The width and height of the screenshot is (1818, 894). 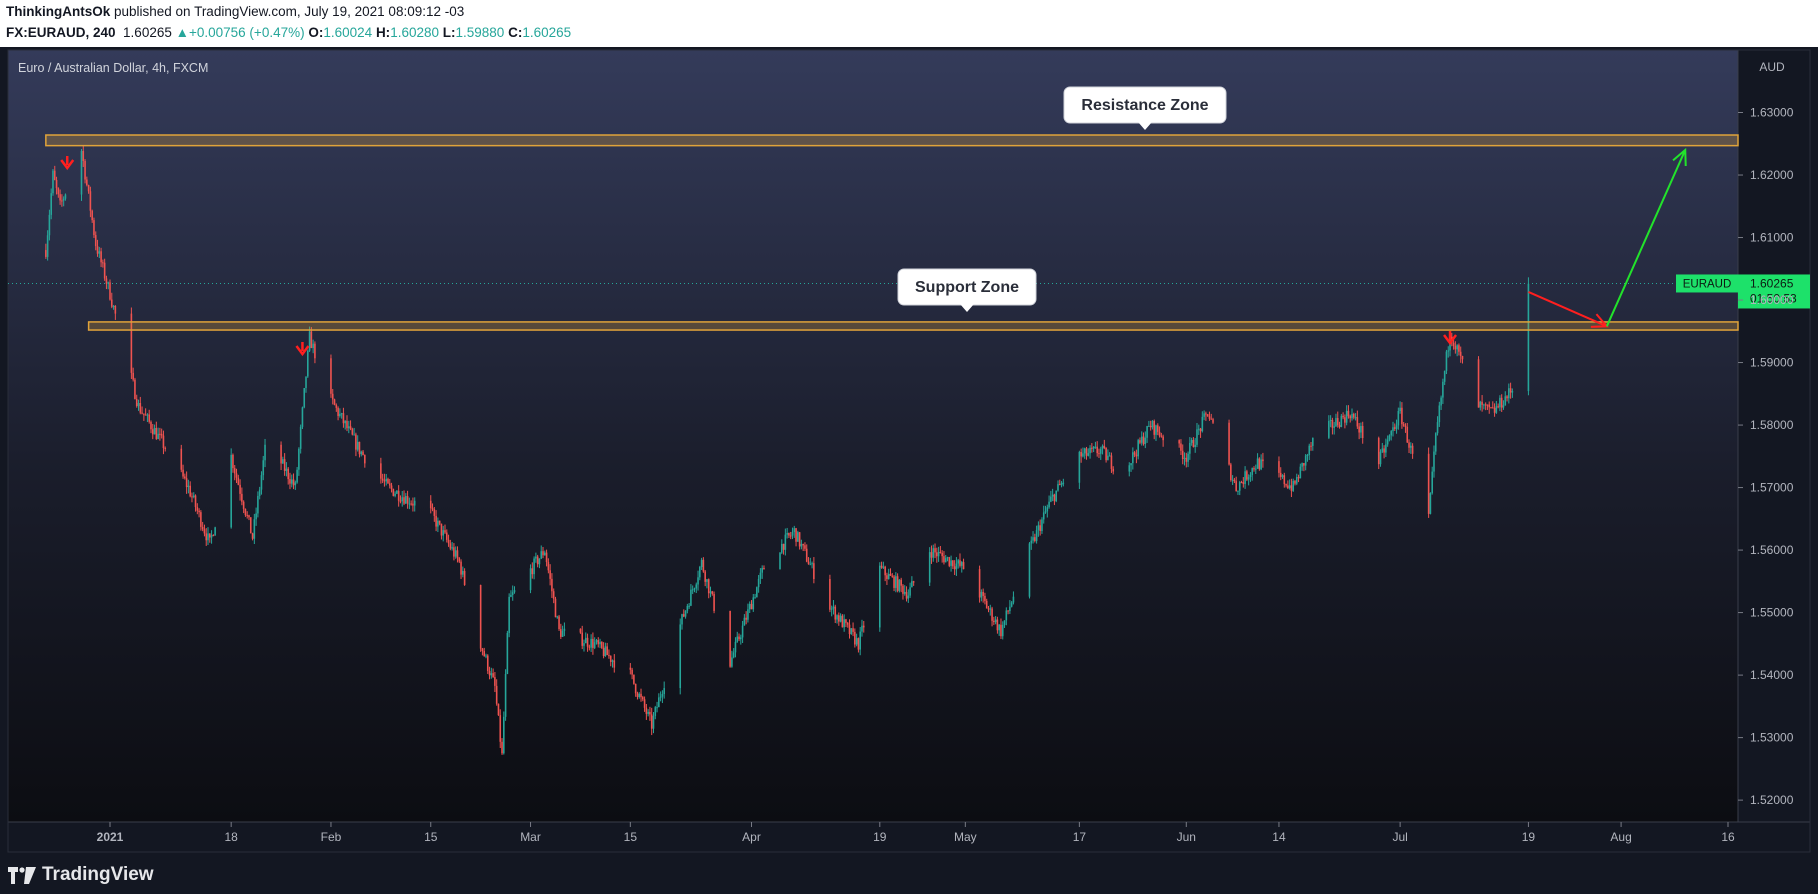 What do you see at coordinates (61, 32) in the screenshot?
I see `symbol-label: FX:EURAUD, 240` at bounding box center [61, 32].